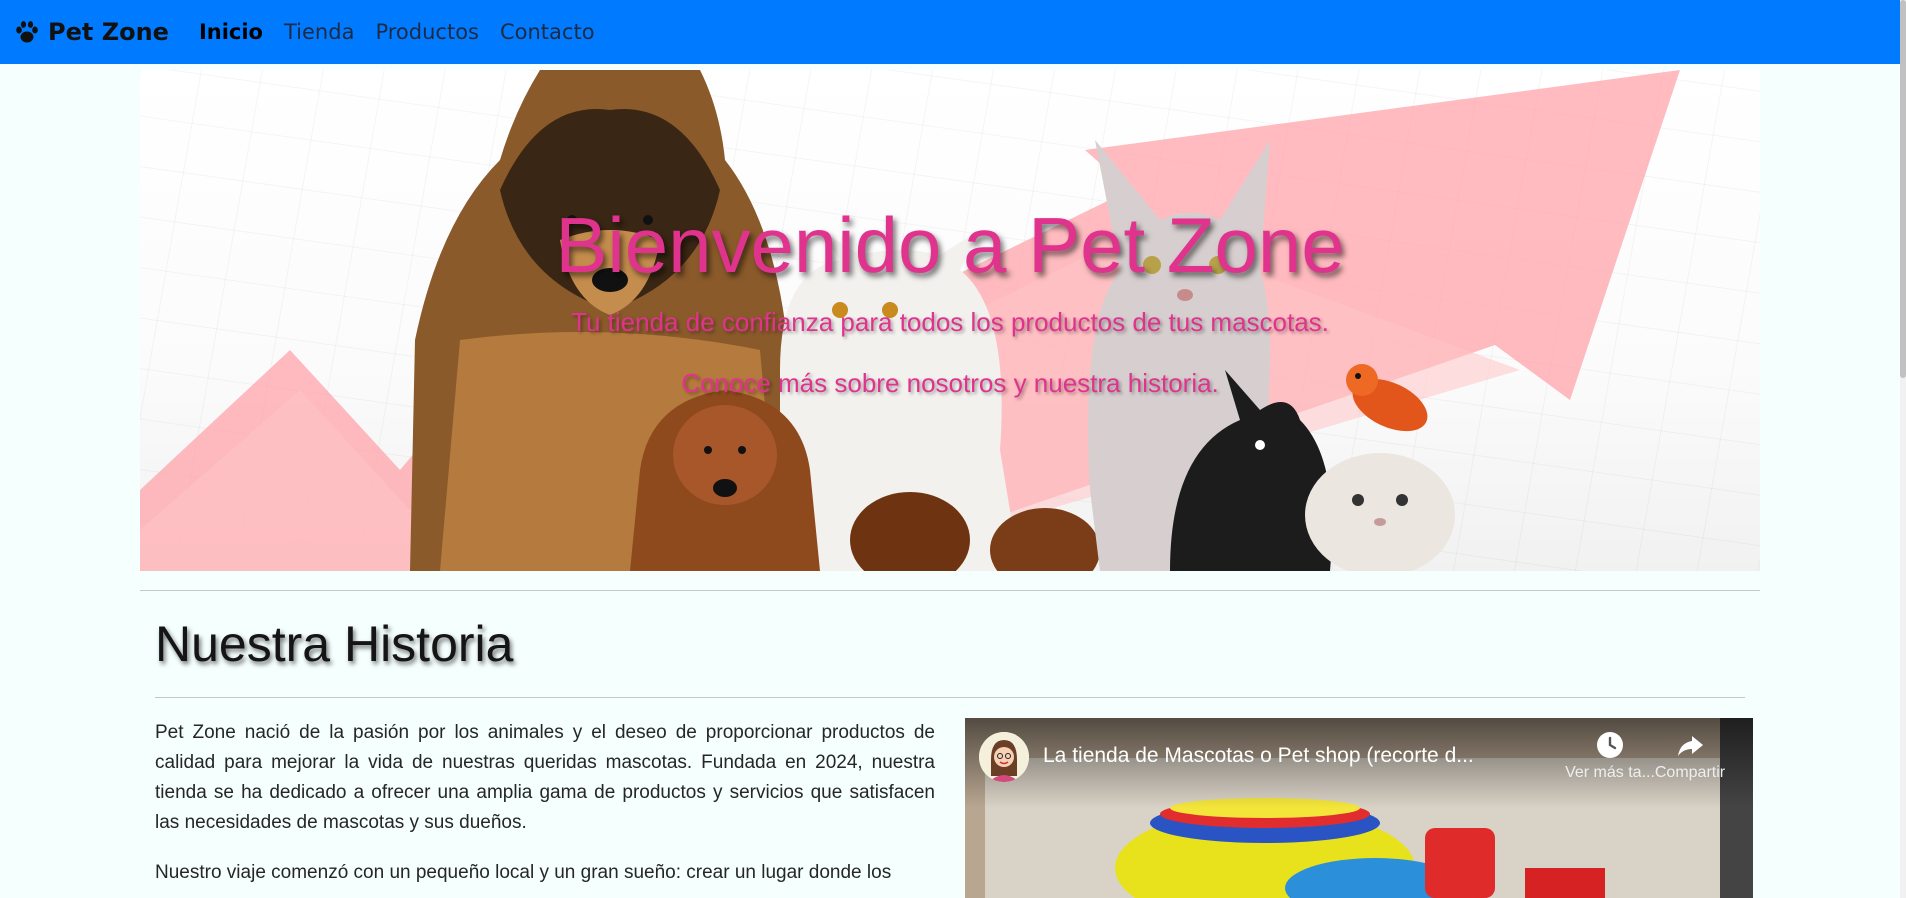 This screenshot has width=1906, height=898. What do you see at coordinates (1690, 772) in the screenshot?
I see `share-label: Compartir` at bounding box center [1690, 772].